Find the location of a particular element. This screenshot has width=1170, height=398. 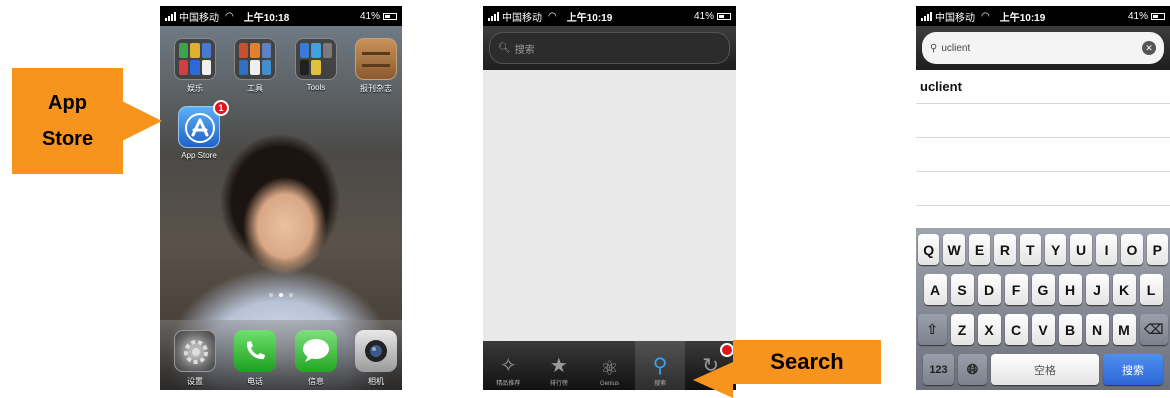

key-a: A is located at coordinates (935, 289).